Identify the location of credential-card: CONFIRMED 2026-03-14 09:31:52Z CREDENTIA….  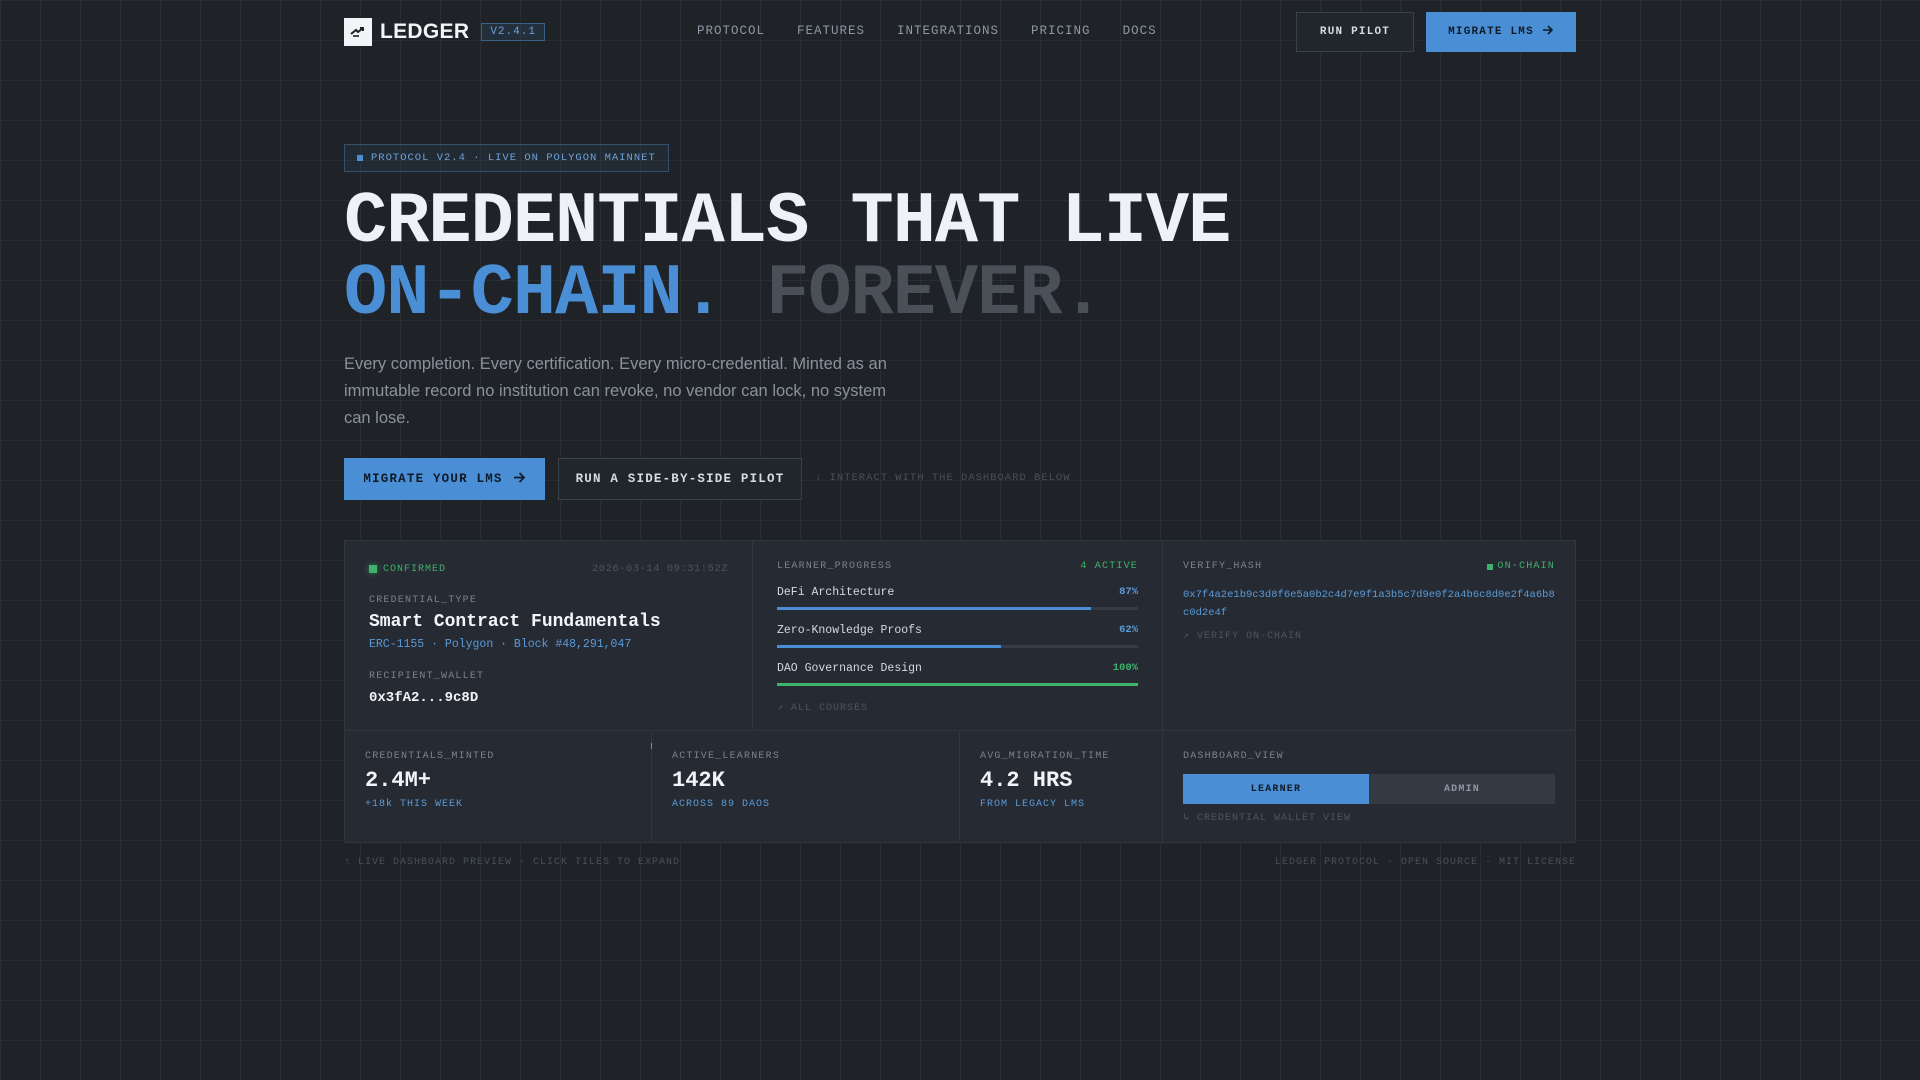
(549, 636).